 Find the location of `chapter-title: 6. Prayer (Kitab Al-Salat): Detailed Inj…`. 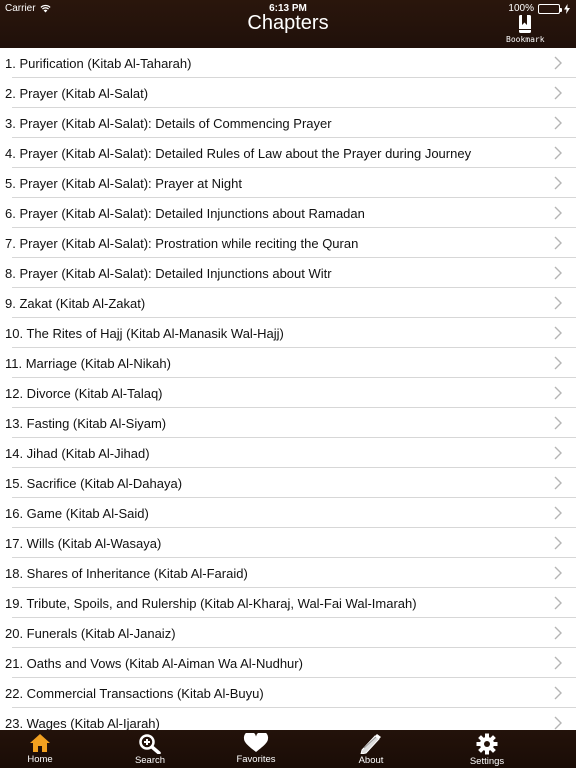

chapter-title: 6. Prayer (Kitab Al-Salat): Detailed Inj… is located at coordinates (185, 213).